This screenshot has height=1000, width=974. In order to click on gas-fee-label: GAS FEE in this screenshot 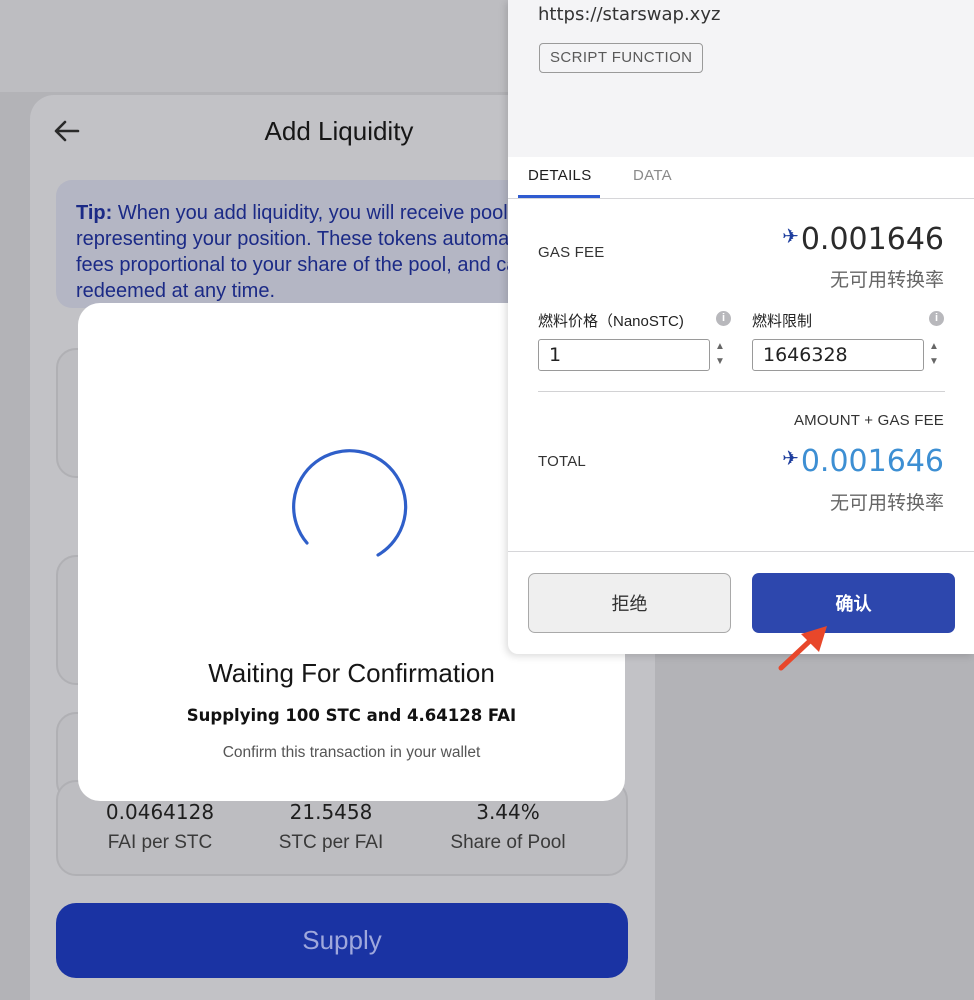, I will do `click(571, 252)`.